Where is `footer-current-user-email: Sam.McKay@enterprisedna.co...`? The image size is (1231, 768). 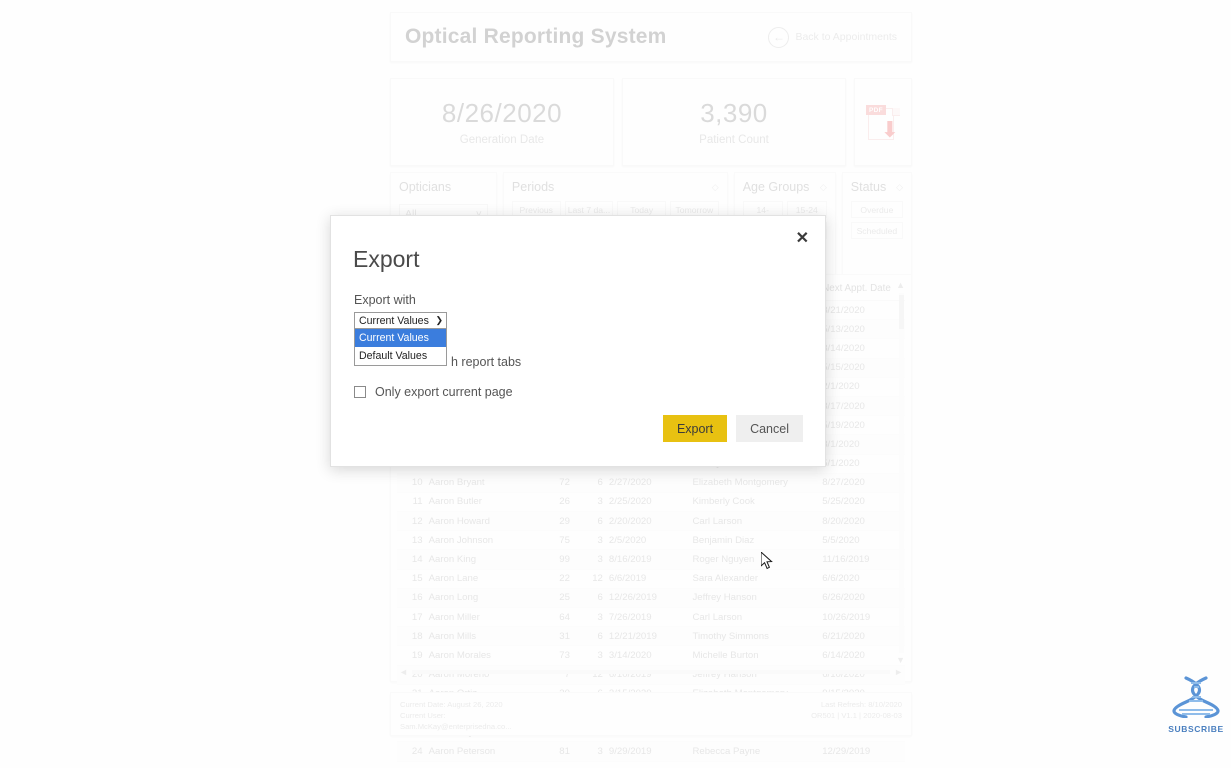 footer-current-user-email: Sam.McKay@enterprisedna.co... is located at coordinates (456, 726).